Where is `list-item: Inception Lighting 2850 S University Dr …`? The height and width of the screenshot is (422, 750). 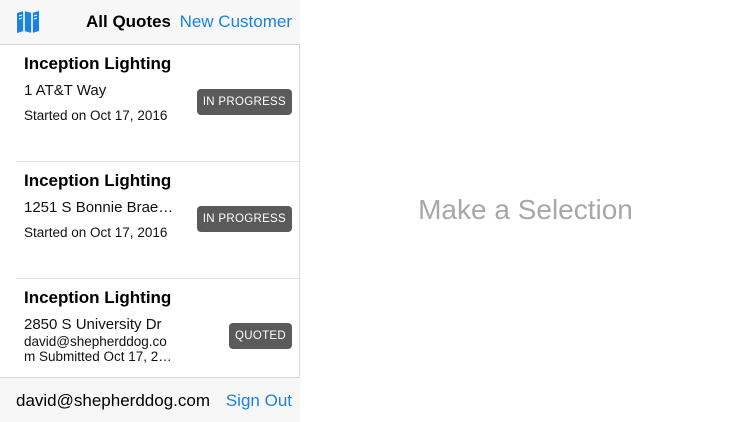 list-item: Inception Lighting 2850 S University Dr … is located at coordinates (158, 328).